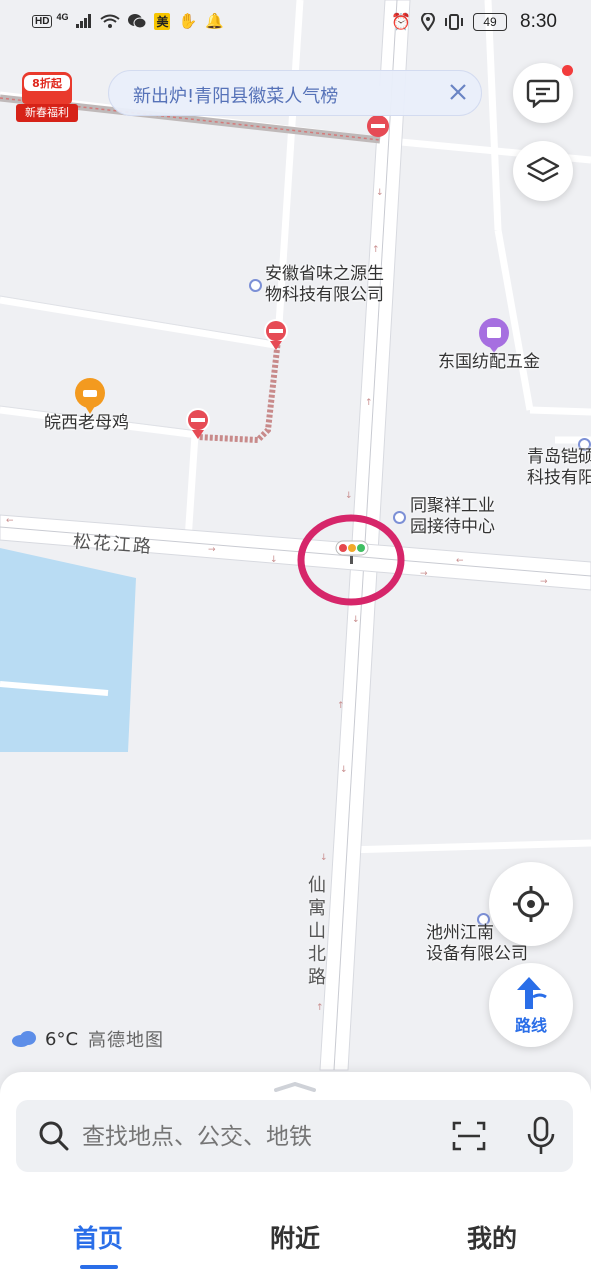 This screenshot has width=591, height=1280. Describe the element at coordinates (47, 98) in the screenshot. I see `promo-badge: 8折起 新春福利` at that location.